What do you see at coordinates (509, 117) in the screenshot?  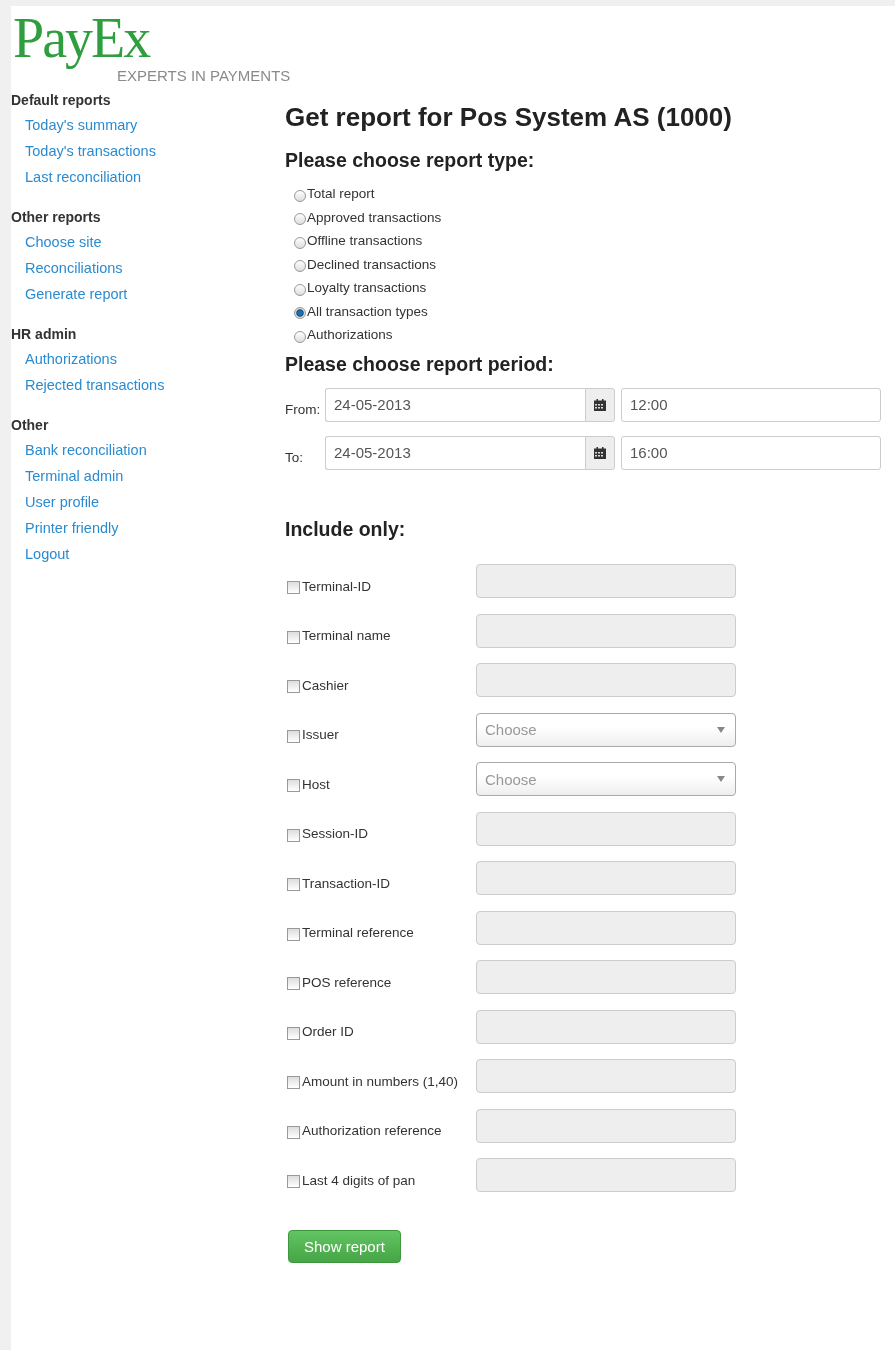 I see `page-title: Get report for Pos System AS (1000)` at bounding box center [509, 117].